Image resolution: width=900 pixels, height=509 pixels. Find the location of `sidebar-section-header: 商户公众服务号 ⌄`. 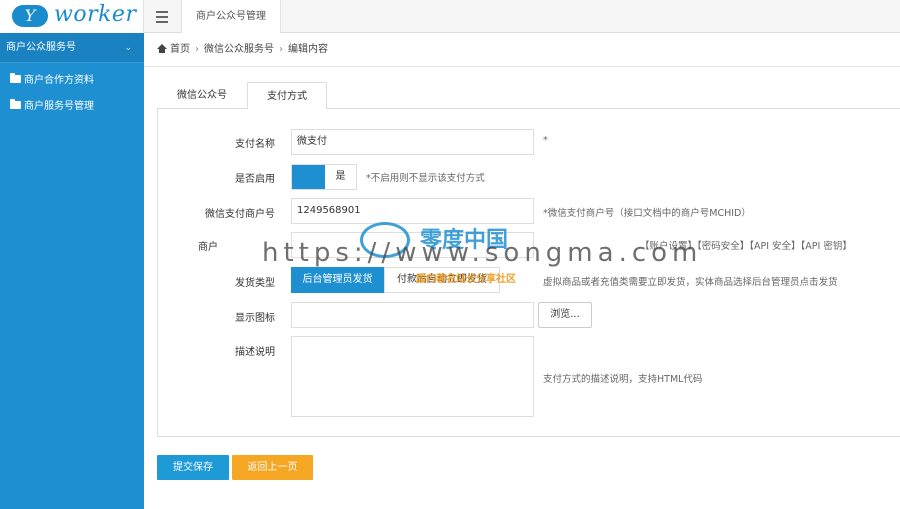

sidebar-section-header: 商户公众服务号 ⌄ is located at coordinates (72, 48).